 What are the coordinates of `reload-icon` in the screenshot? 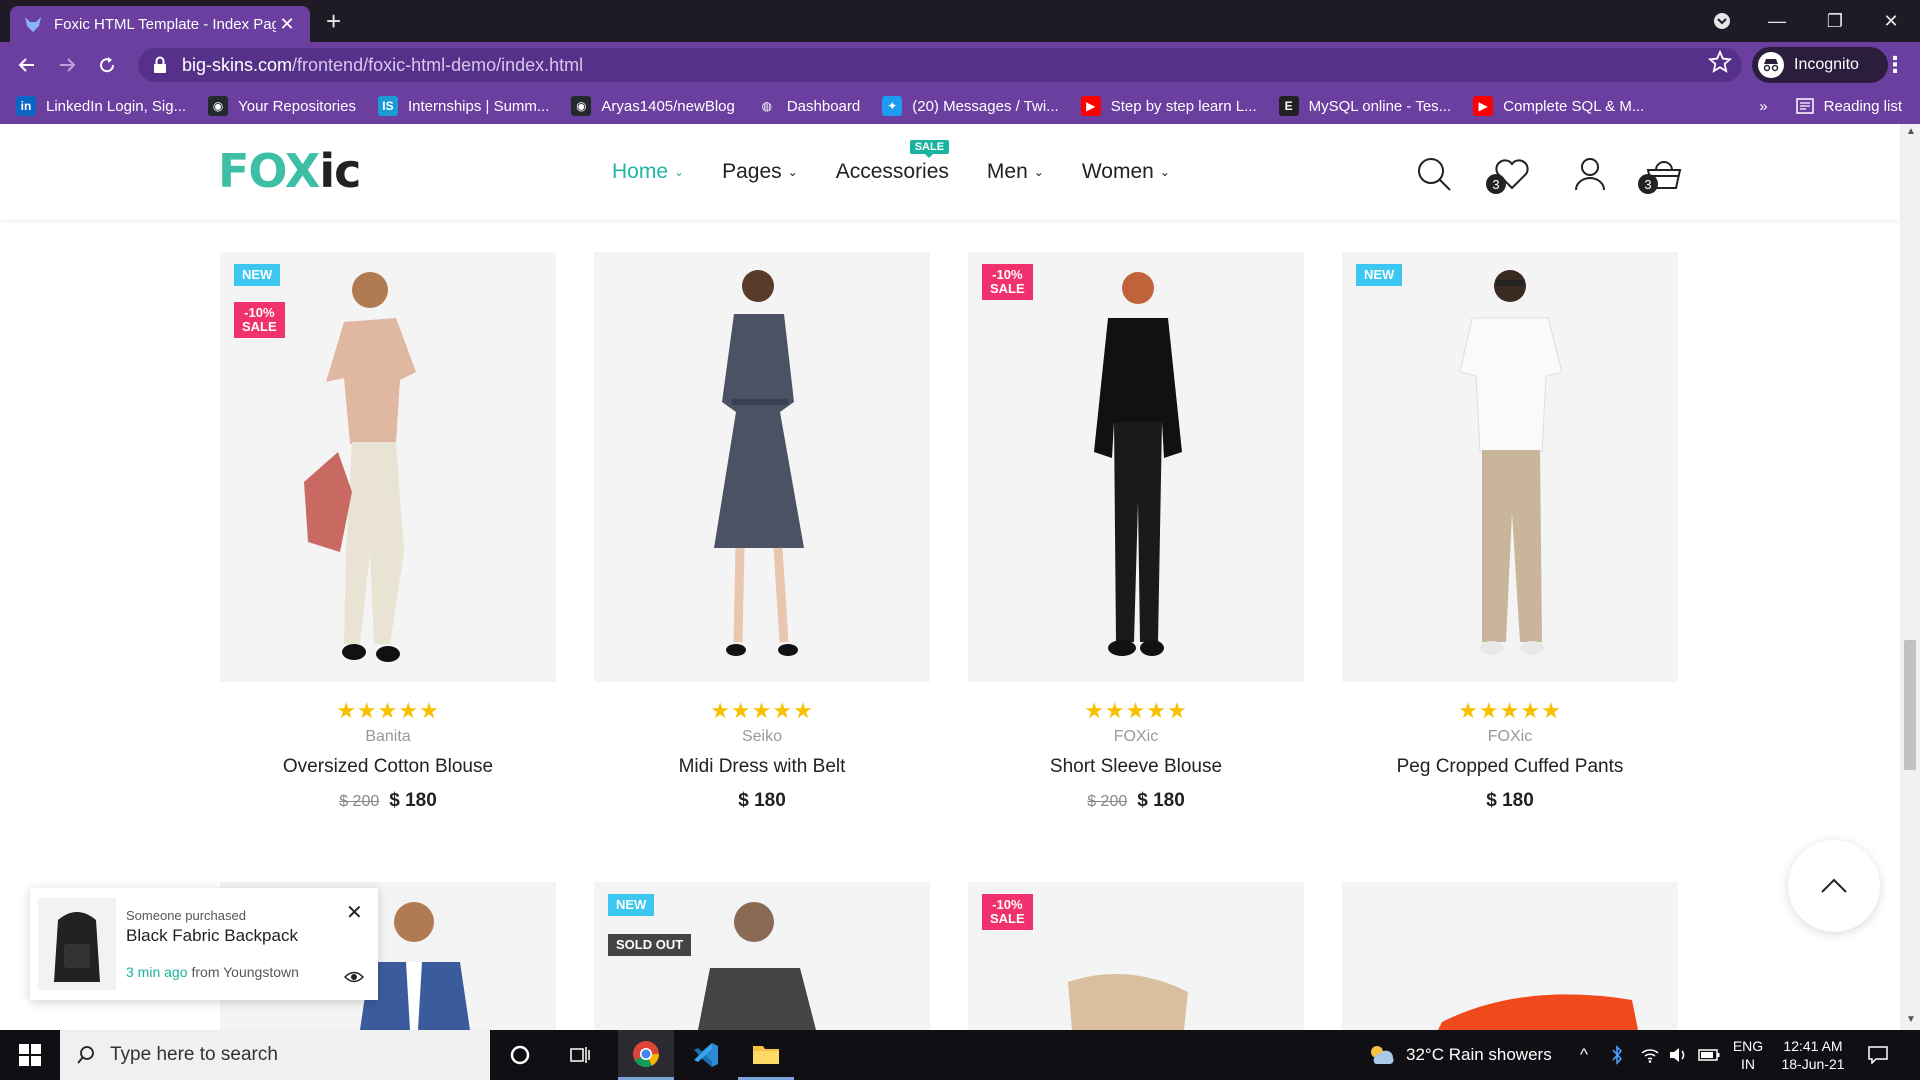 It's located at (107, 65).